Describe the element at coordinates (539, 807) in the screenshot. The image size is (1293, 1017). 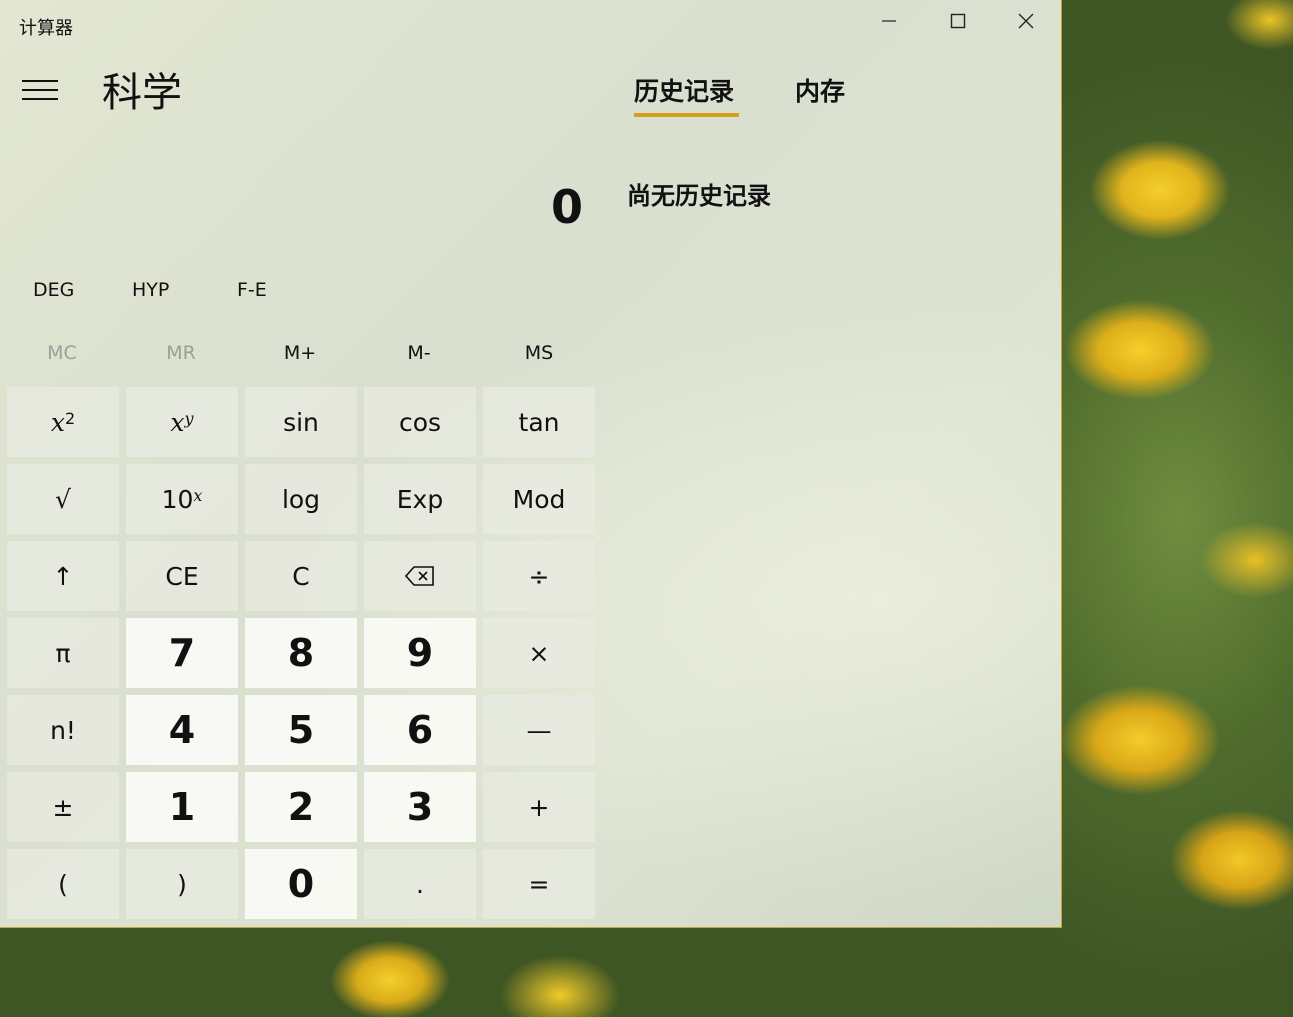
I see `add-button: +` at that location.